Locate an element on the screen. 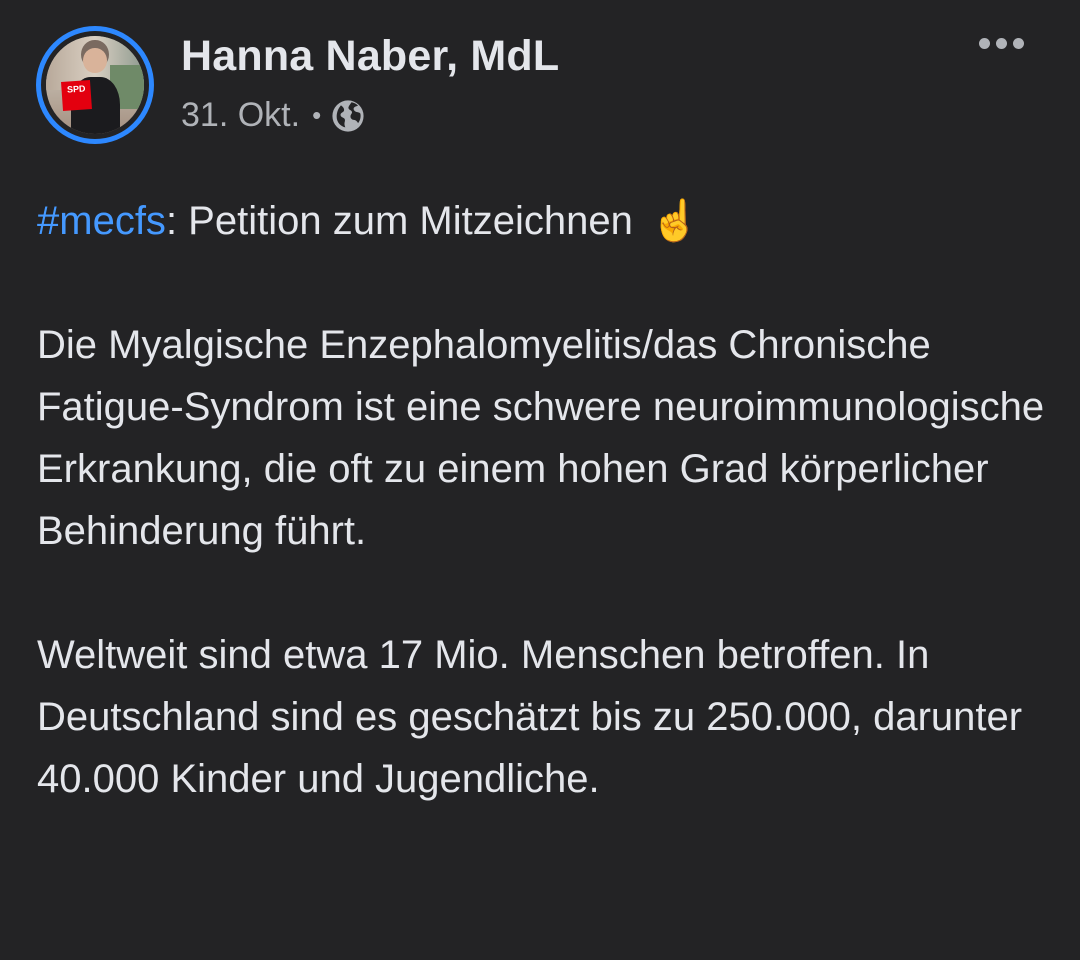 The width and height of the screenshot is (1080, 960). avatar: SPD is located at coordinates (95, 85).